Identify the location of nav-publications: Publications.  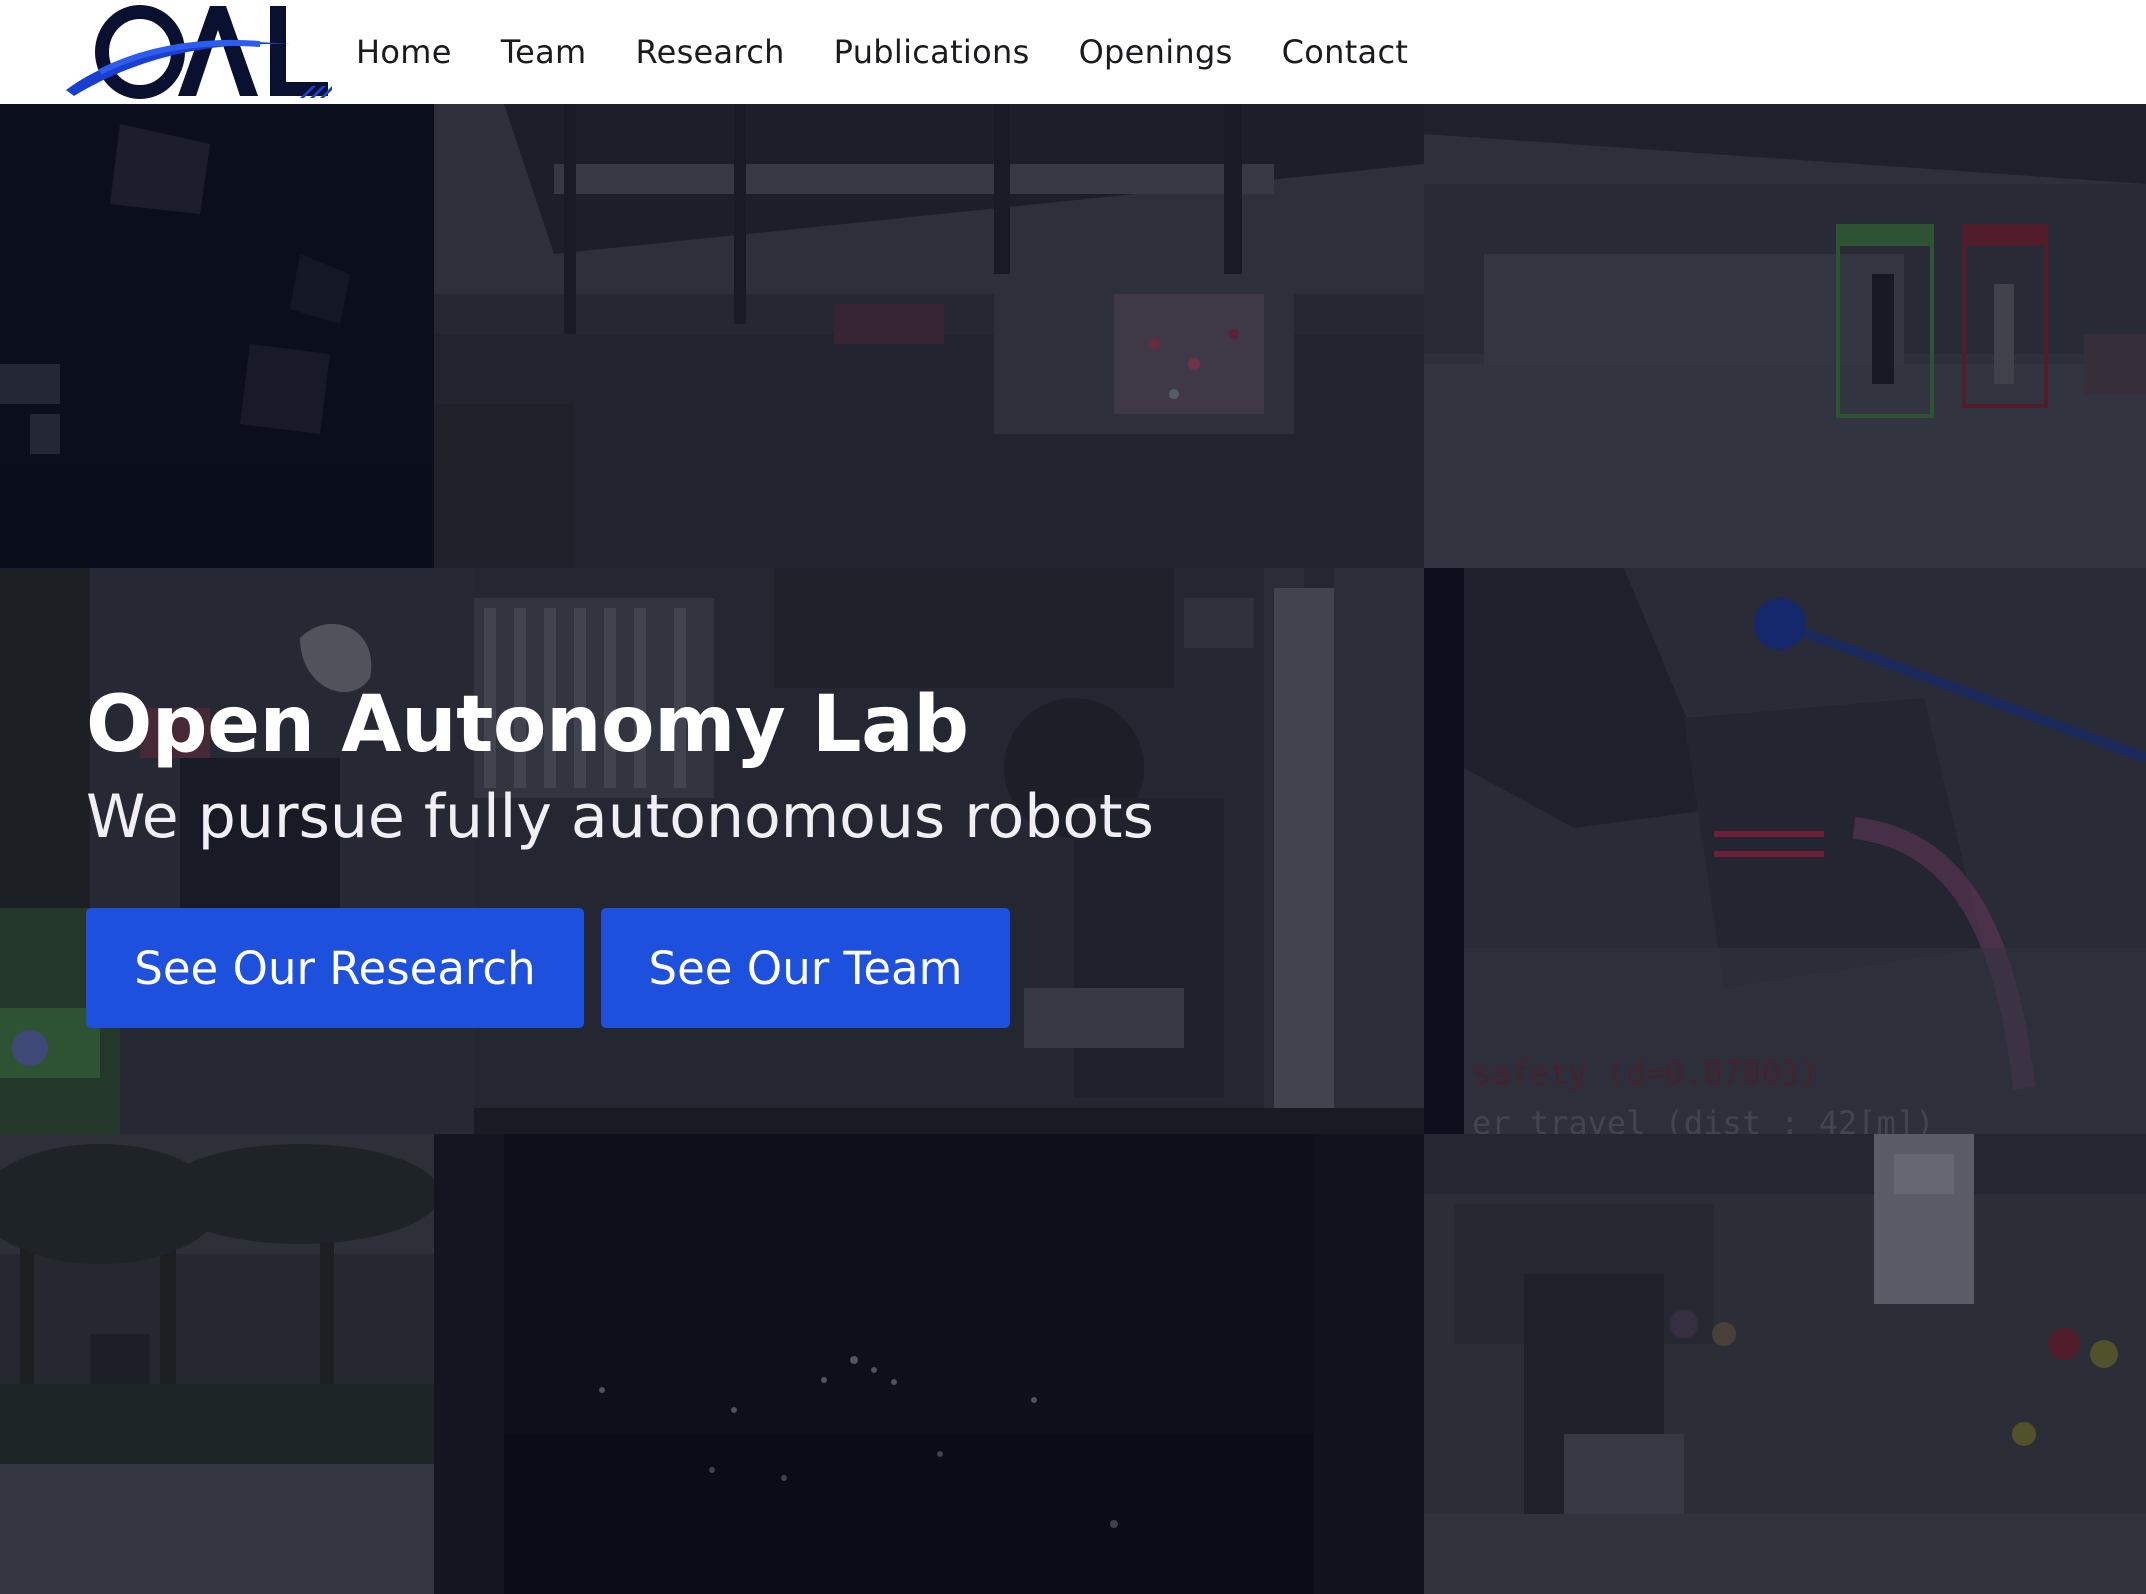
(932, 52).